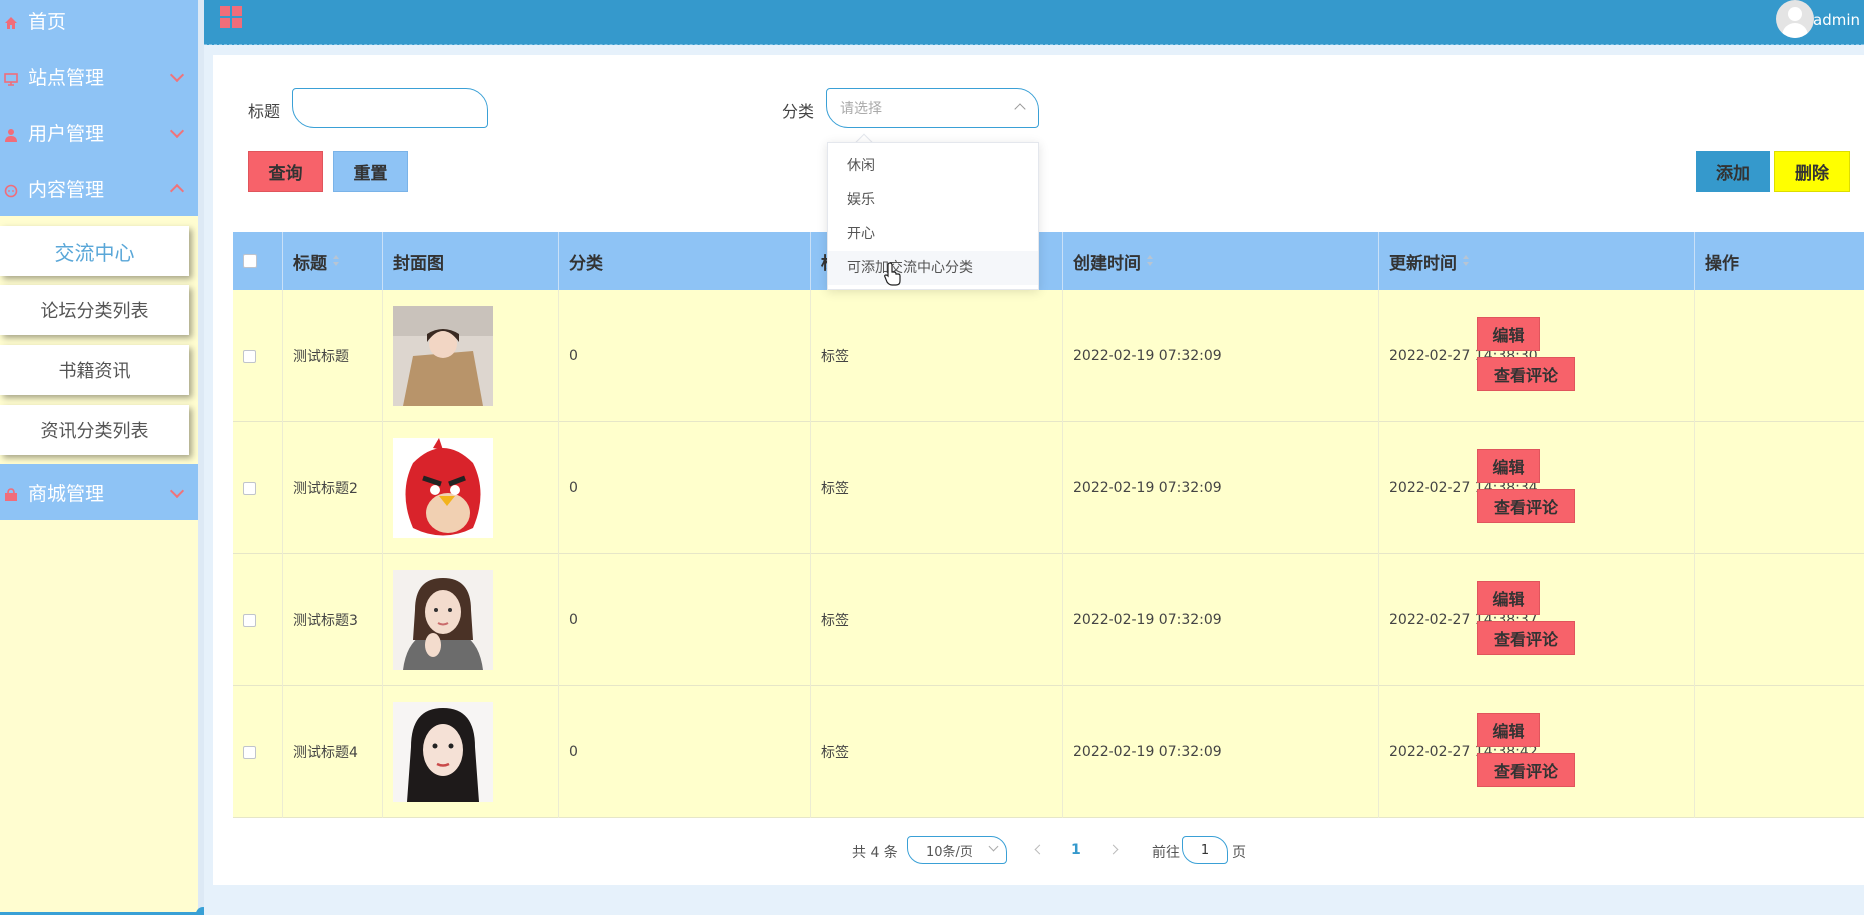  What do you see at coordinates (177, 191) in the screenshot?
I see `chevron-up-icon` at bounding box center [177, 191].